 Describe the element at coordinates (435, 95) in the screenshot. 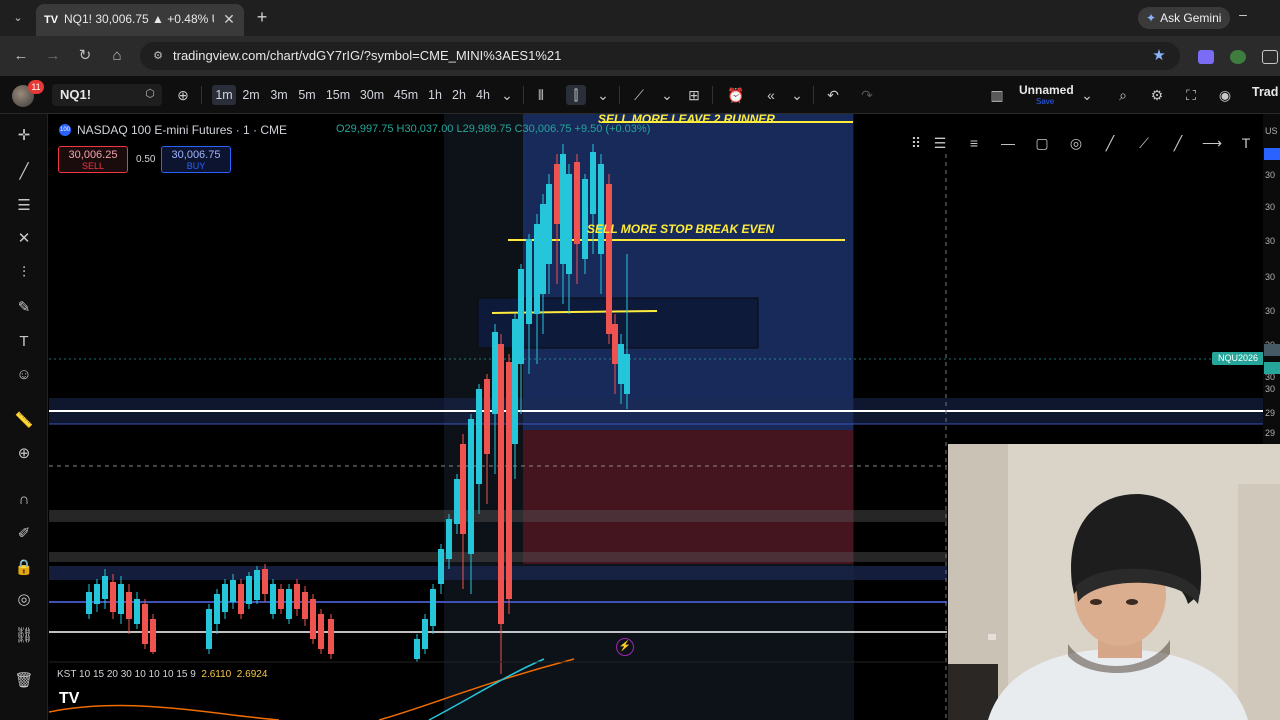

I see `interval-1h: 1h` at that location.